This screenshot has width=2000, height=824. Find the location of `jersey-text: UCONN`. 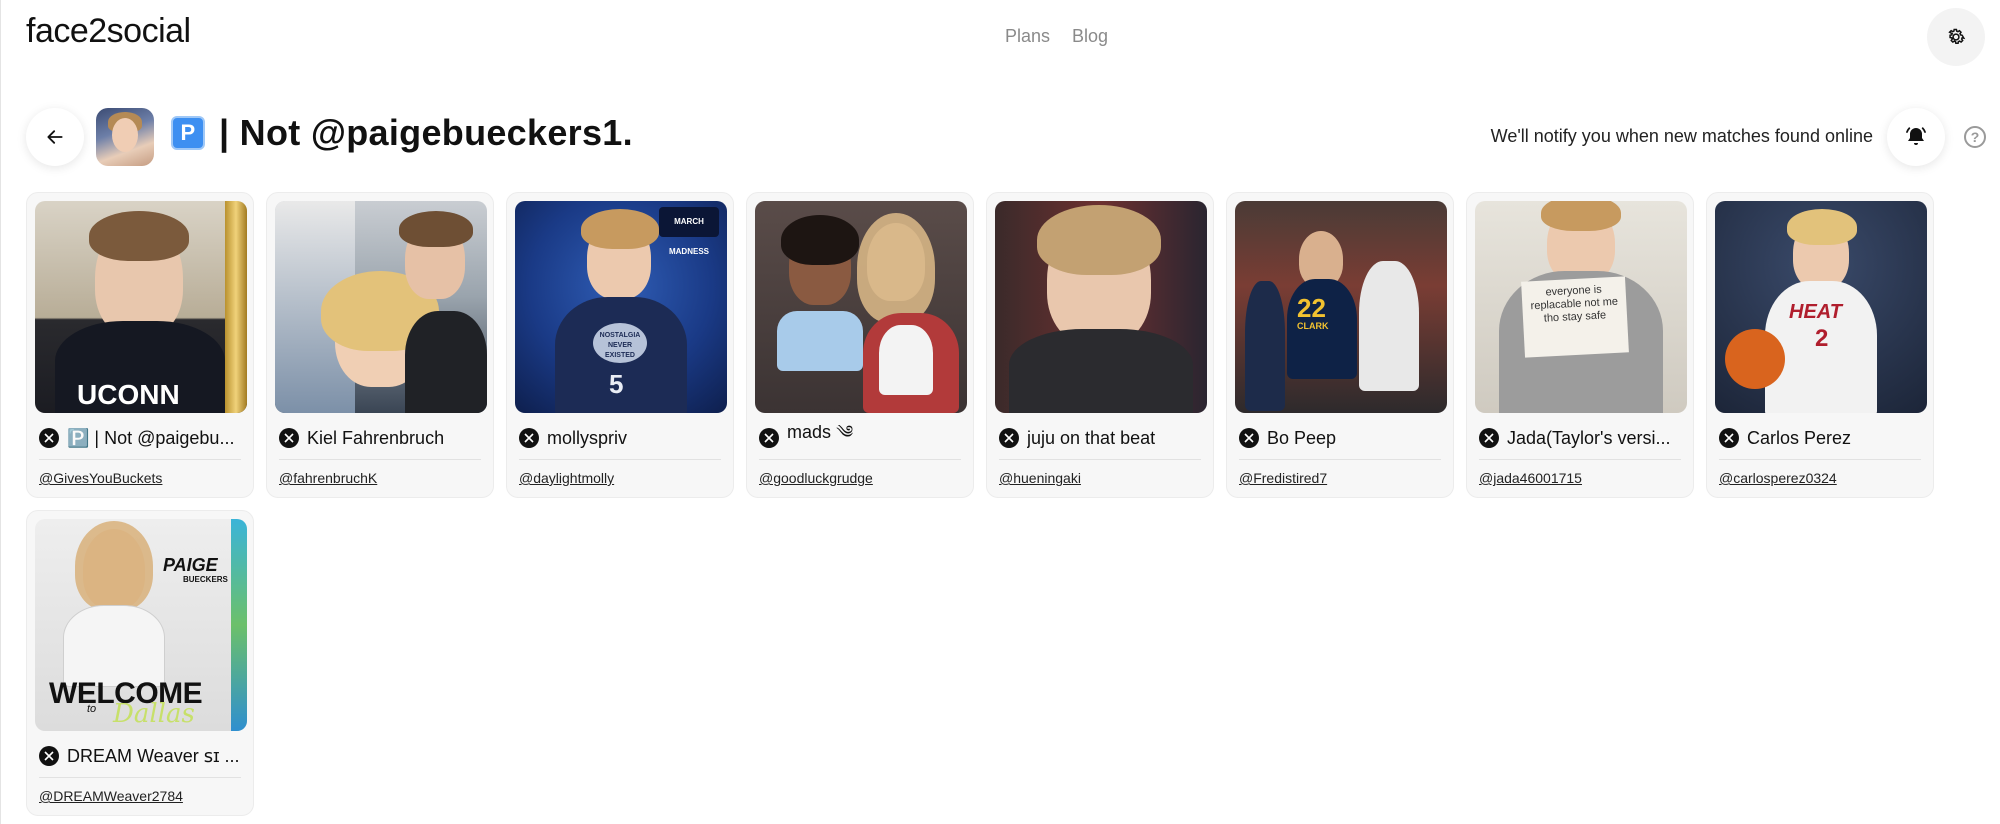

jersey-text: UCONN is located at coordinates (128, 394).